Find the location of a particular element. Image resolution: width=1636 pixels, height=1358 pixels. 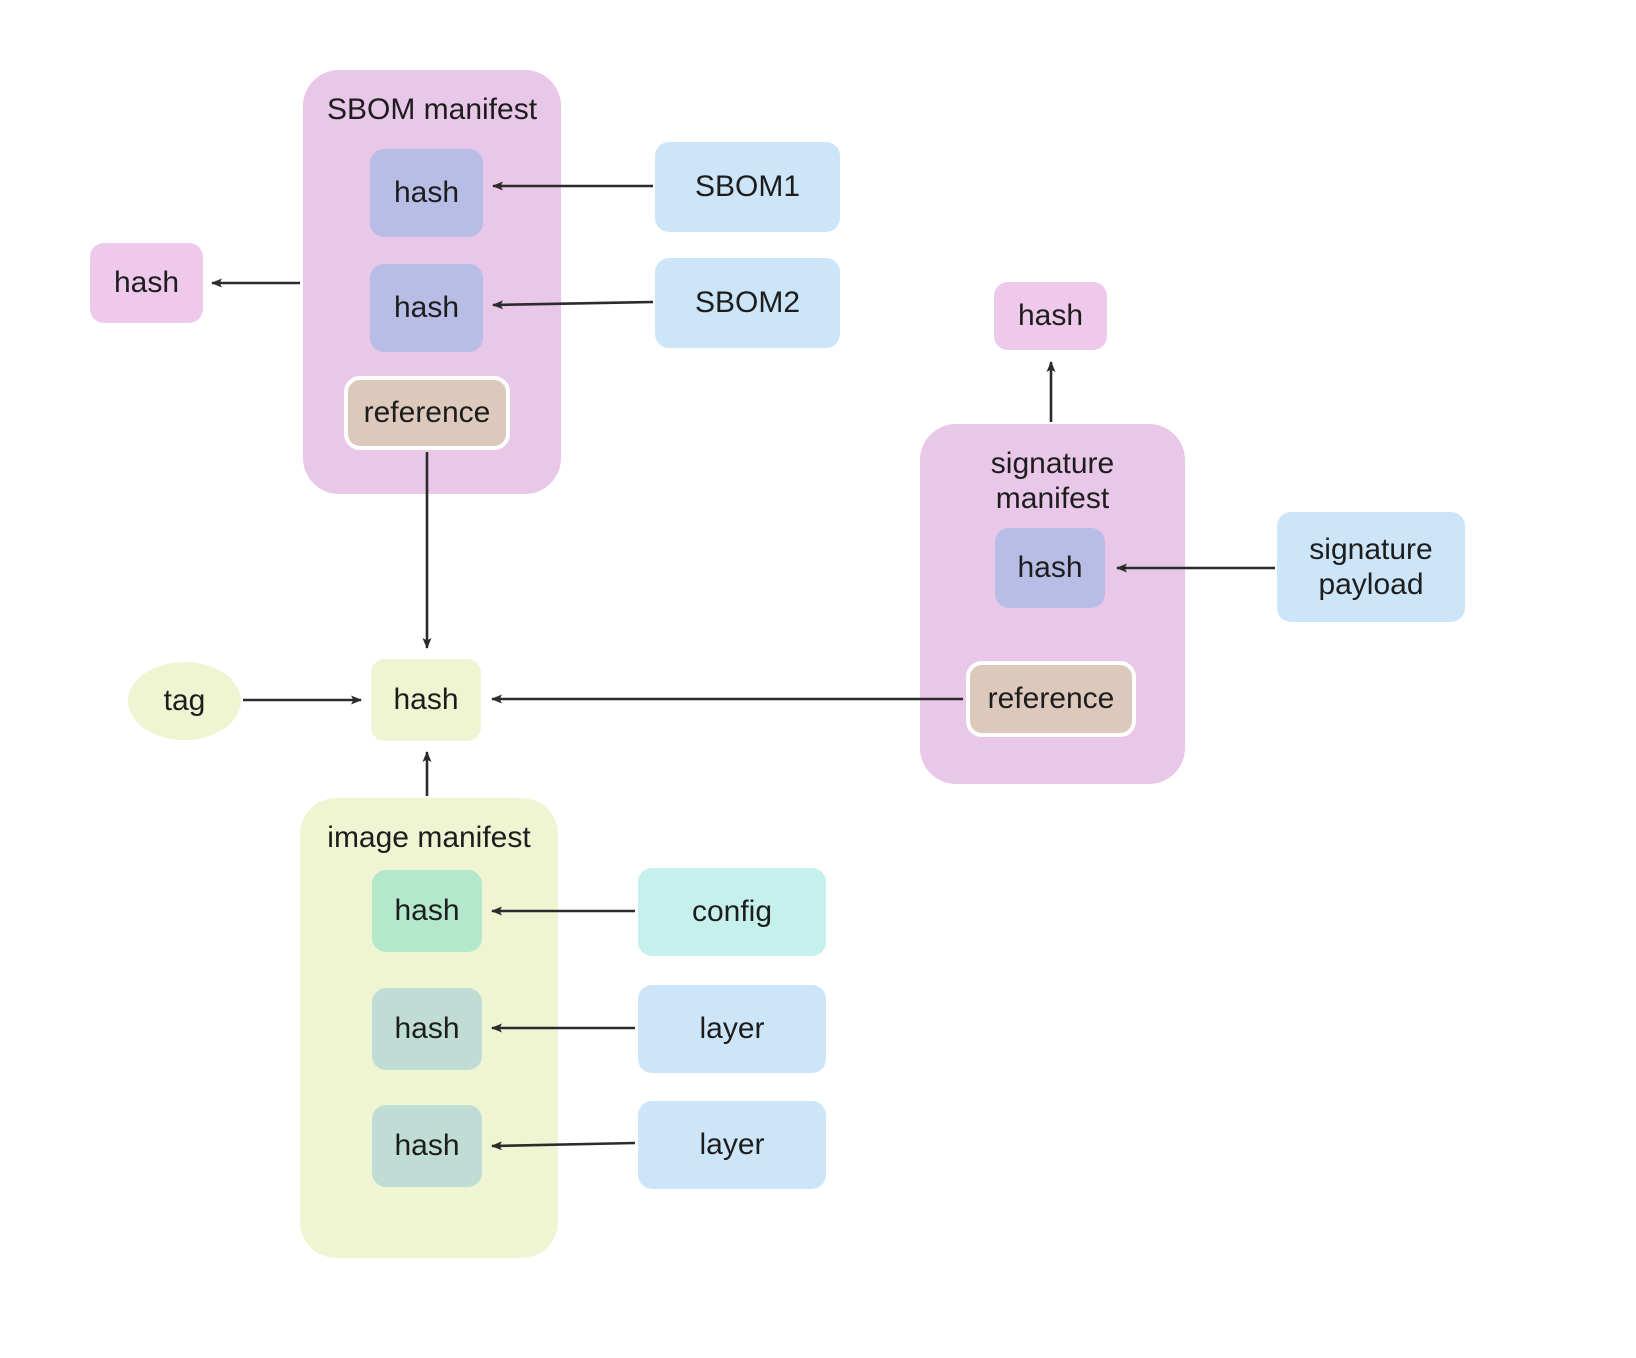

node-image-digest-hash: hash is located at coordinates (426, 700).